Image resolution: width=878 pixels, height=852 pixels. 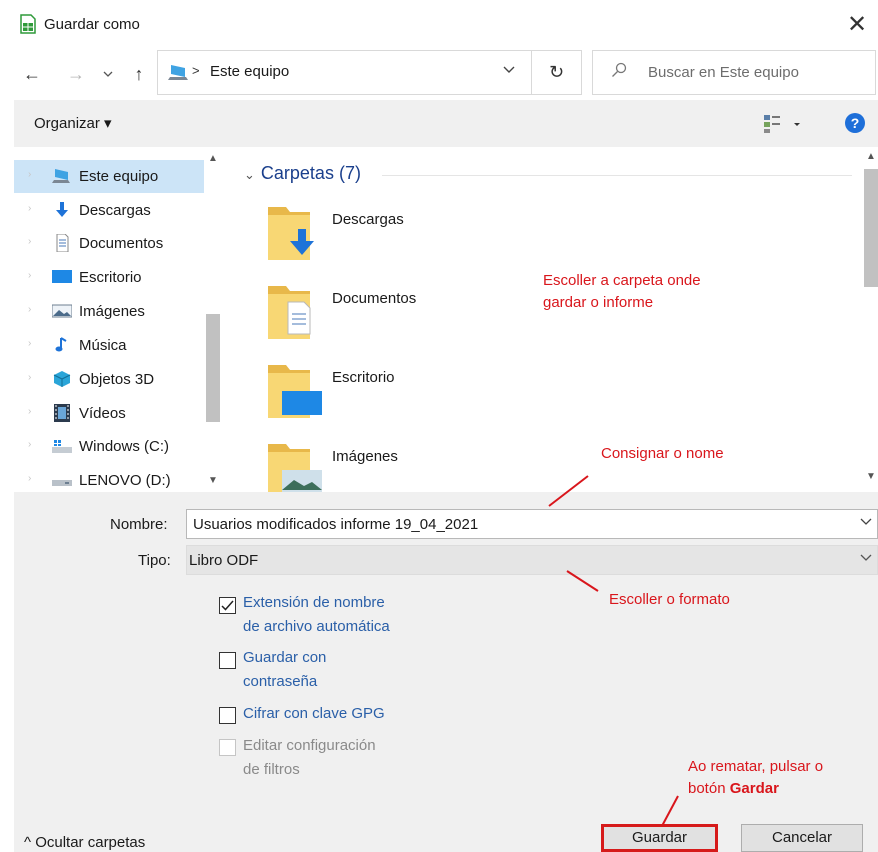 What do you see at coordinates (117, 379) in the screenshot?
I see `sidebar-item-label: Objetos 3D` at bounding box center [117, 379].